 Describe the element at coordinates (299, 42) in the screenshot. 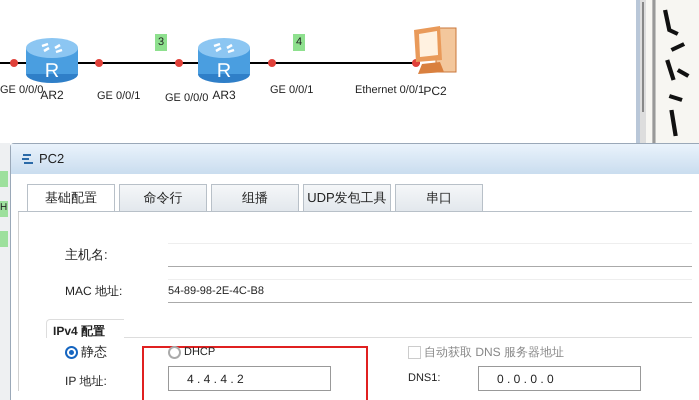

I see `link-tag: 4` at that location.